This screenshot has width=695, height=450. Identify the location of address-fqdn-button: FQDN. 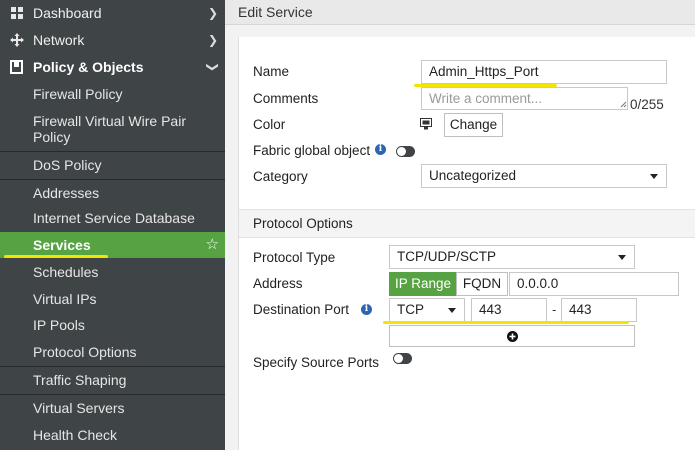
(482, 284).